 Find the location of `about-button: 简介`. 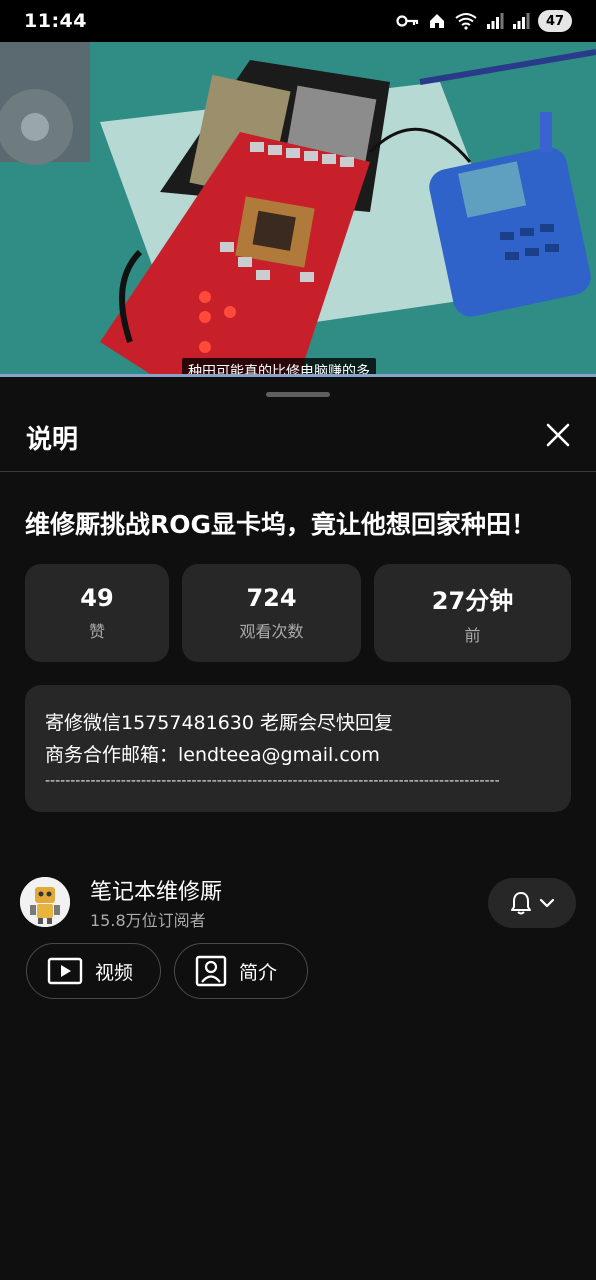

about-button: 简介 is located at coordinates (241, 971).